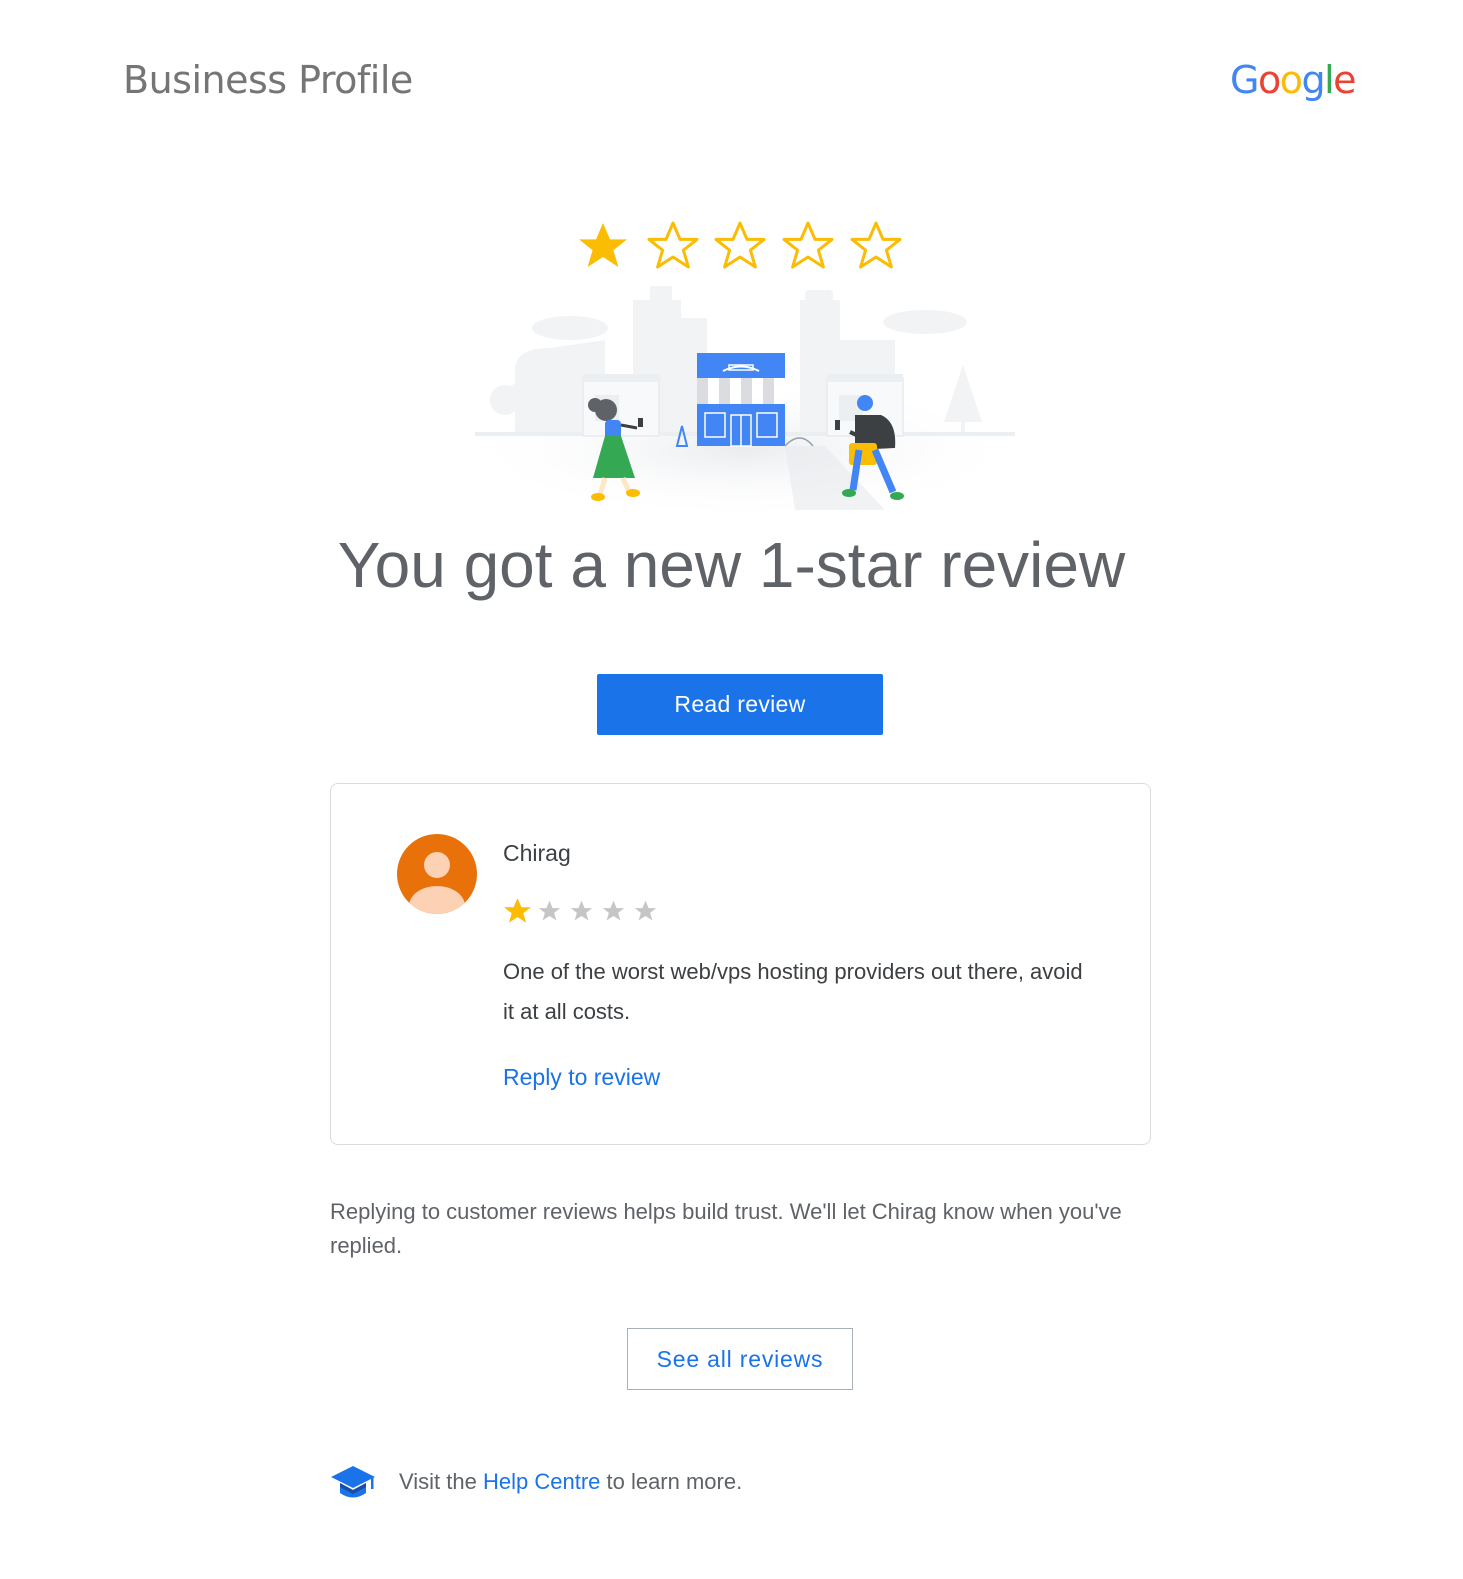  Describe the element at coordinates (740, 1359) in the screenshot. I see `see-all-reviews-button: See all reviews` at that location.